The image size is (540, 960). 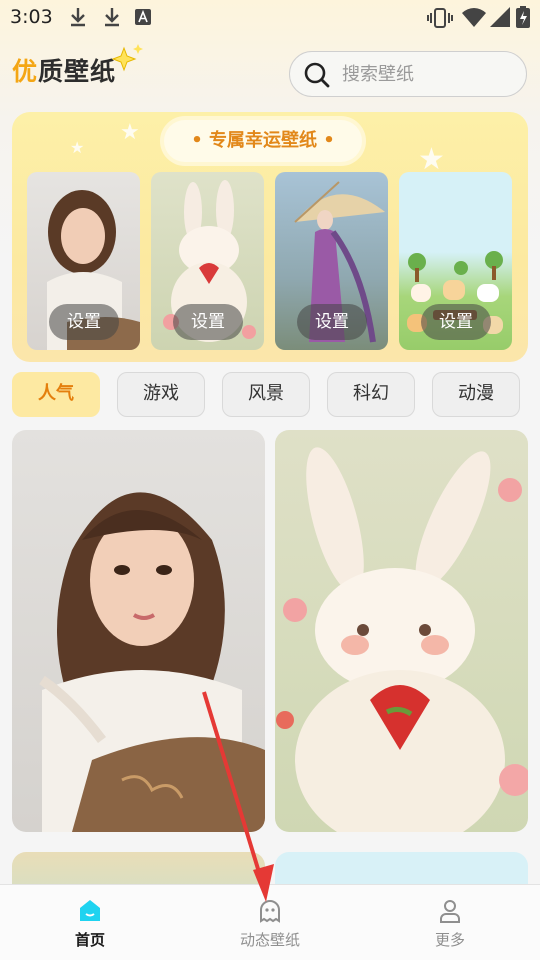 I want to click on lucky-title: • 专属幸运壁纸 •, so click(x=263, y=141).